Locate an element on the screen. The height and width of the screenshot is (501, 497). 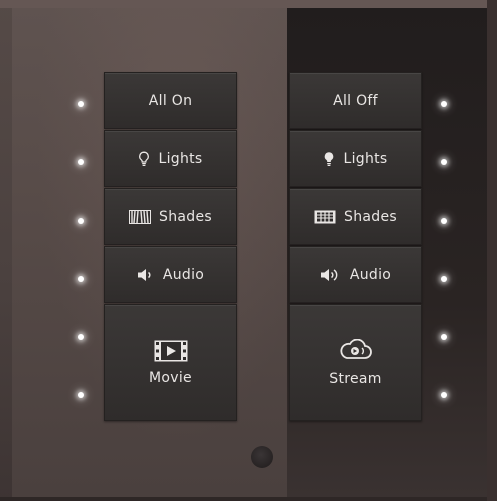
movie-button: Movie is located at coordinates (170, 362).